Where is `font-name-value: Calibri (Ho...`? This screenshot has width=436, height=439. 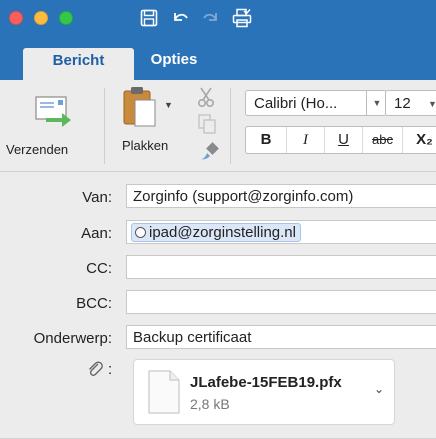 font-name-value: Calibri (Ho... is located at coordinates (296, 103).